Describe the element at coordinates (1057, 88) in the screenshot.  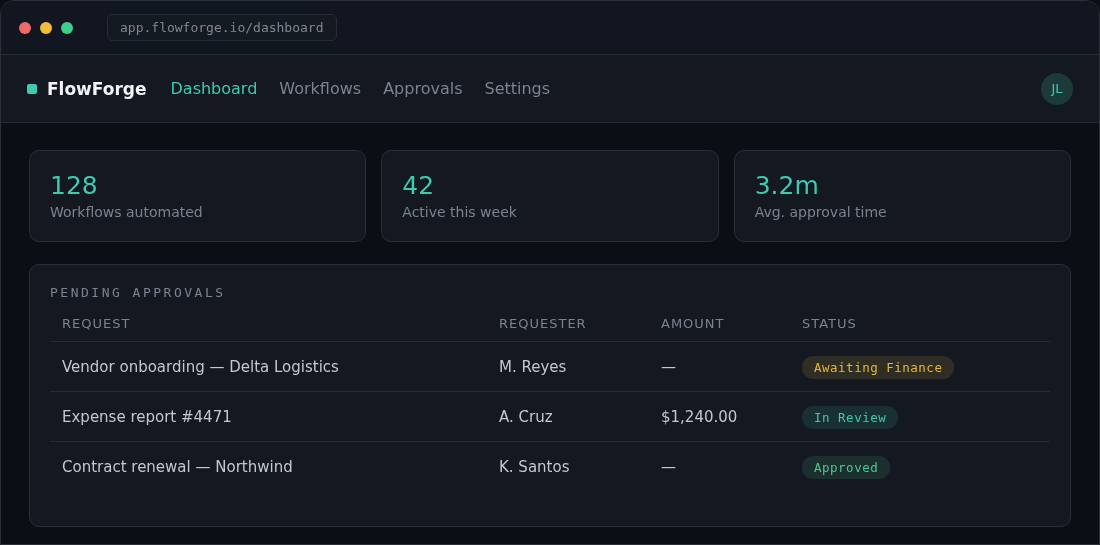
I see `user-avatar: JL` at that location.